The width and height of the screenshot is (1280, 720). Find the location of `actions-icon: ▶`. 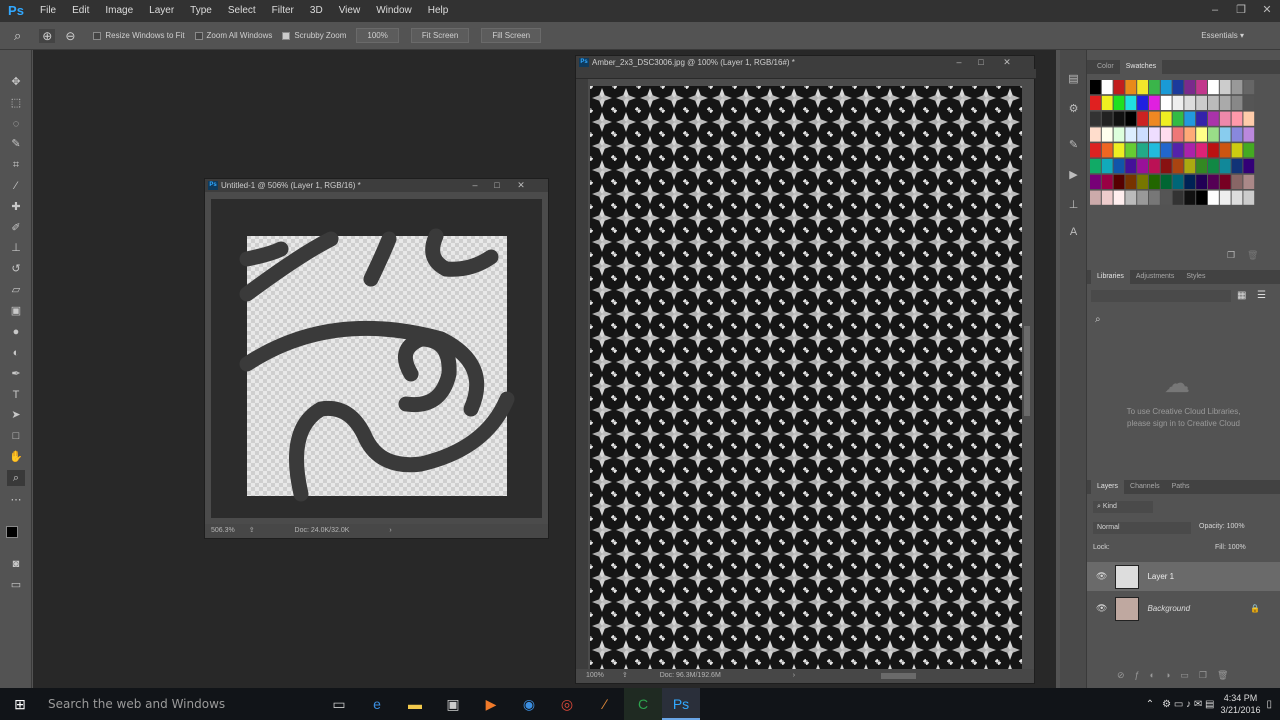

actions-icon: ▶ is located at coordinates (1073, 175).